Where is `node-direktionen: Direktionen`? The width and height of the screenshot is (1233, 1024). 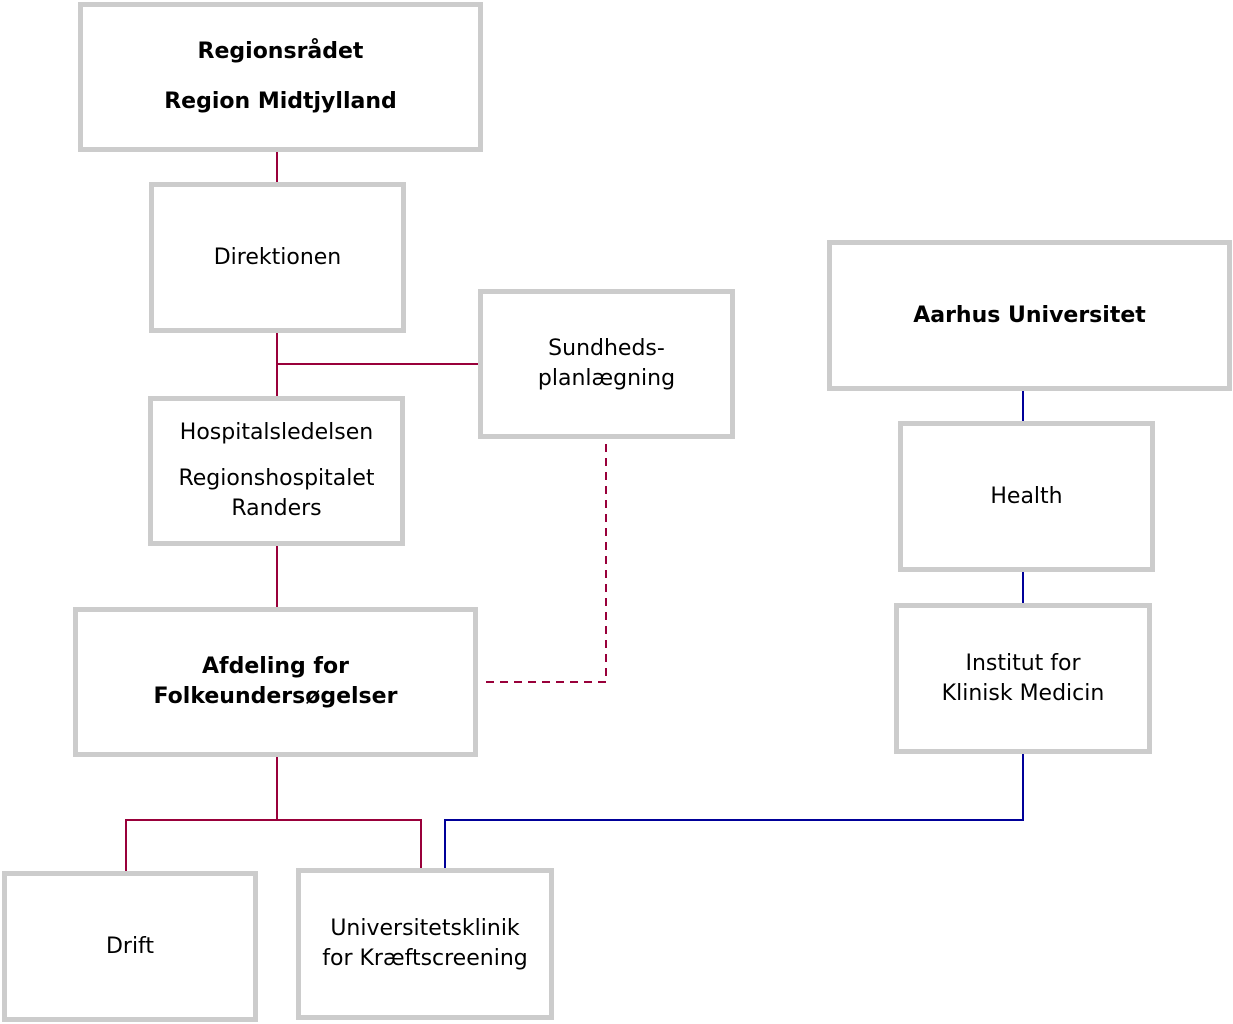
node-direktionen: Direktionen is located at coordinates (277, 257).